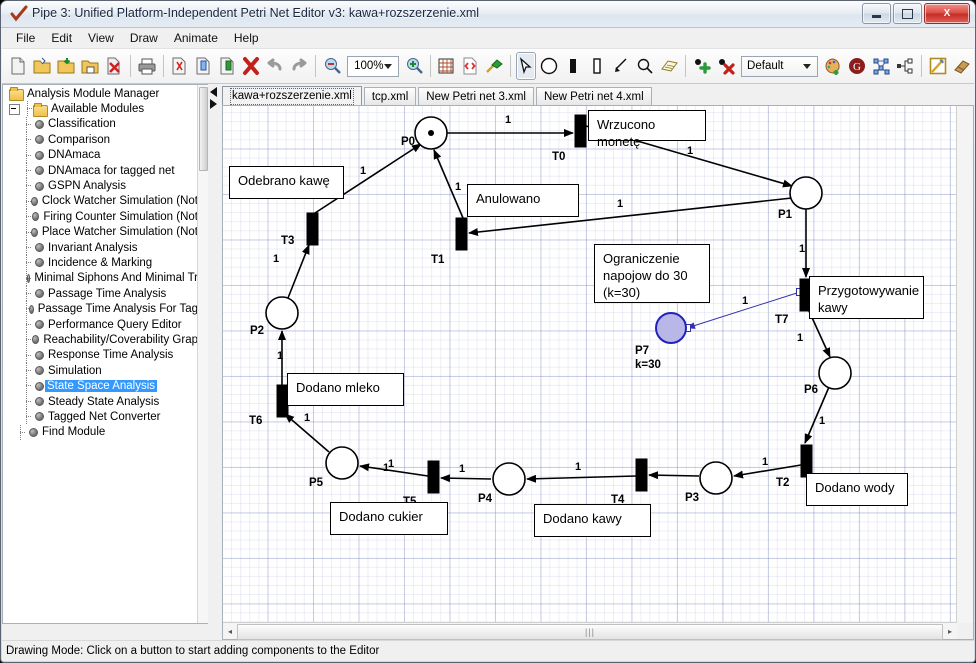 Image resolution: width=976 pixels, height=663 pixels. I want to click on place-P2, so click(282, 313).